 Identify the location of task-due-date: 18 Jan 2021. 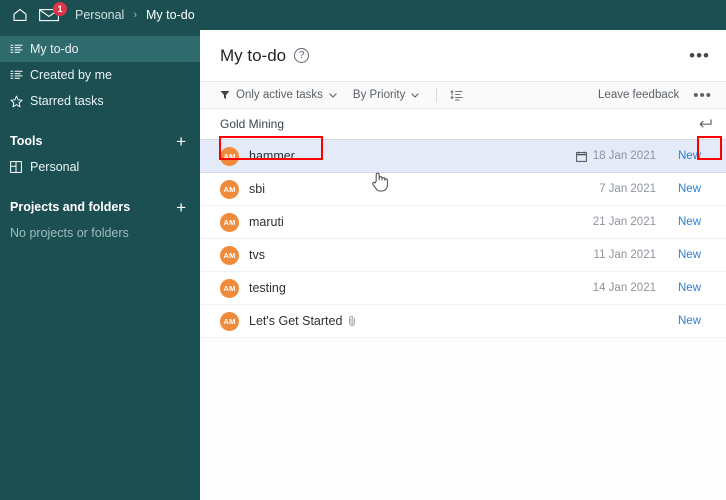
(615, 156).